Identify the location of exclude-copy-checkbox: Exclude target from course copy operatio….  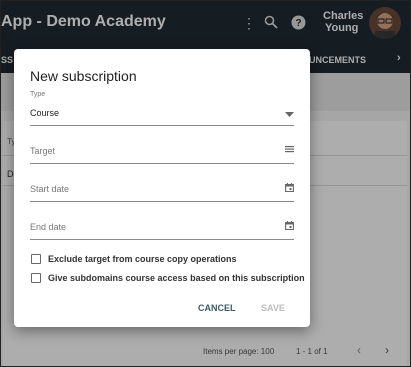
(134, 259).